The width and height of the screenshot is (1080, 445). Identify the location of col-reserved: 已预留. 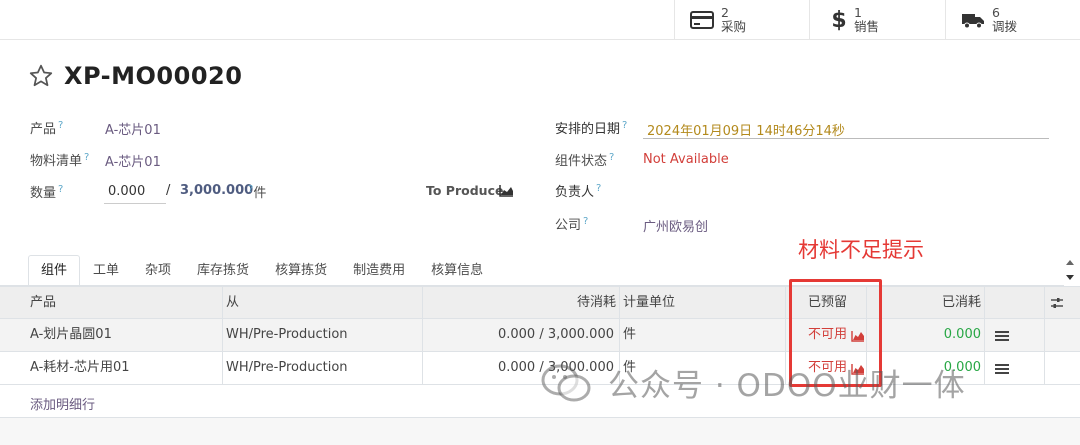
(827, 303).